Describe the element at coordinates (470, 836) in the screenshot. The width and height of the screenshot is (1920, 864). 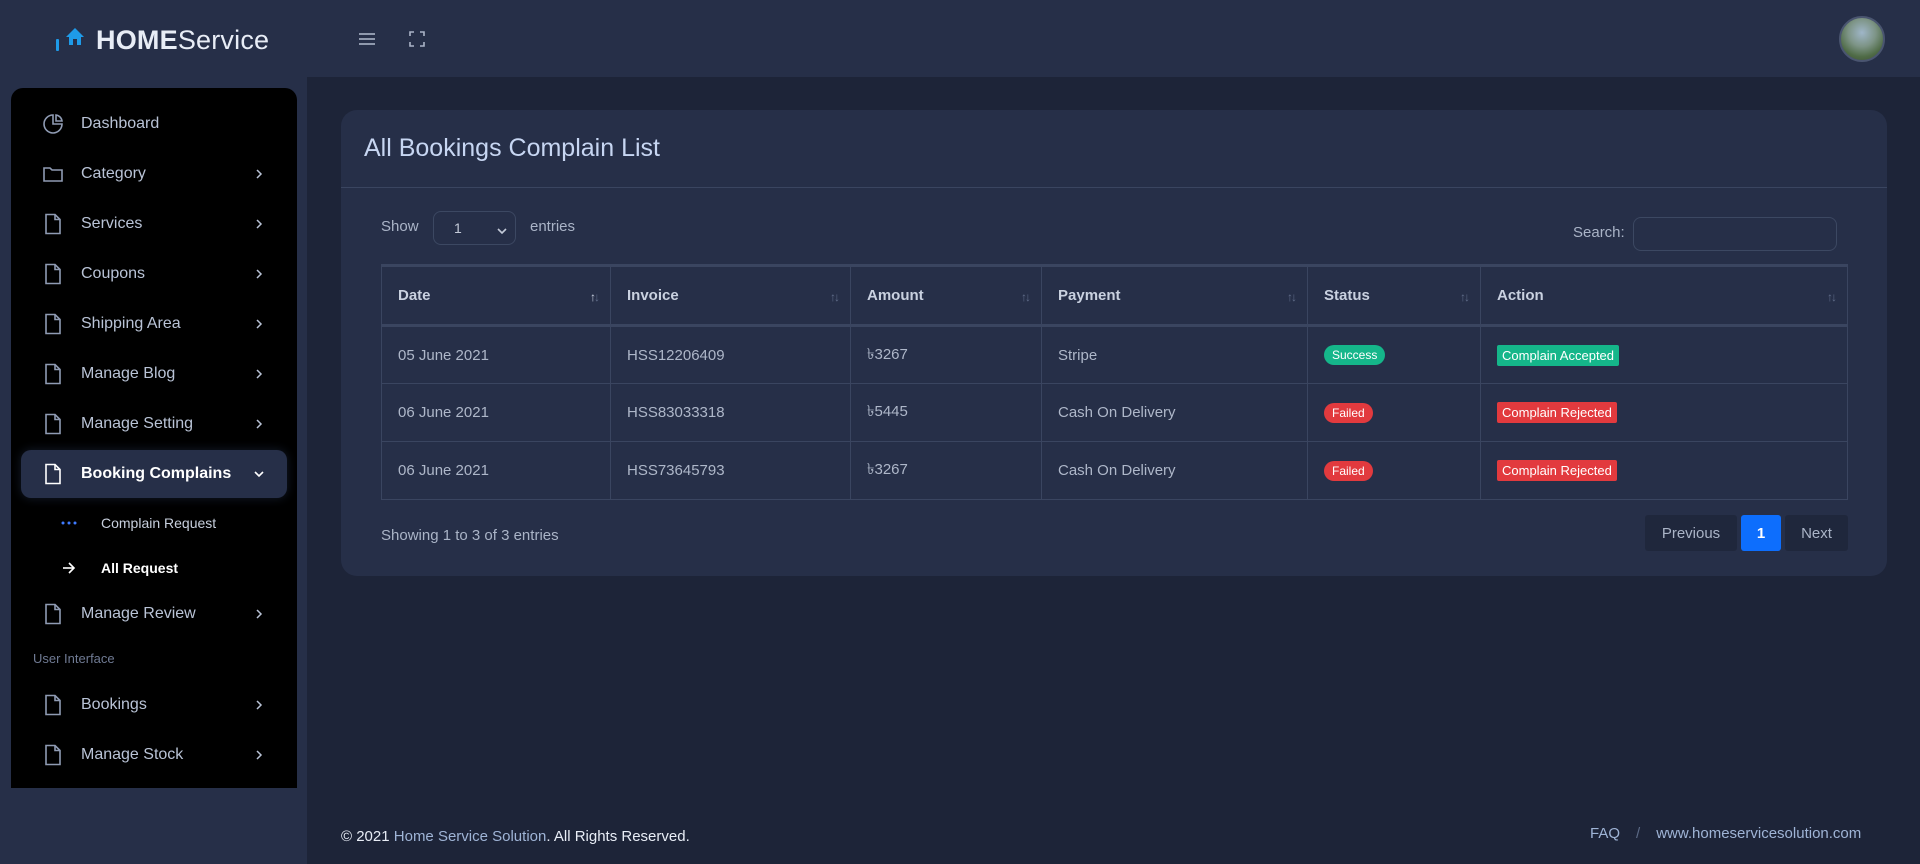
I see `footer-company-link: Home Service Solution` at that location.